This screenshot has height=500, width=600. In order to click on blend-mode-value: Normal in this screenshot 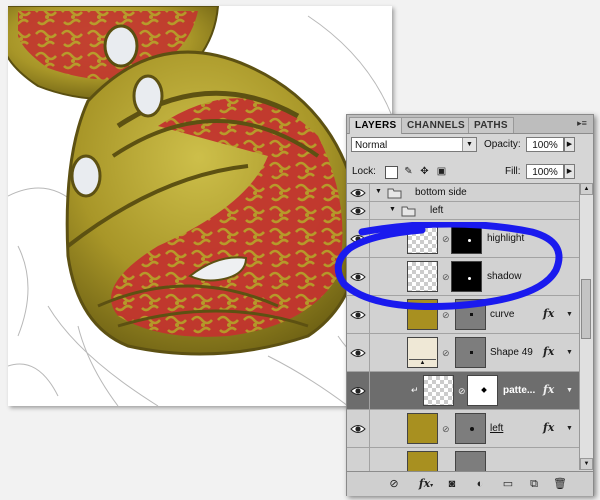, I will do `click(371, 145)`.